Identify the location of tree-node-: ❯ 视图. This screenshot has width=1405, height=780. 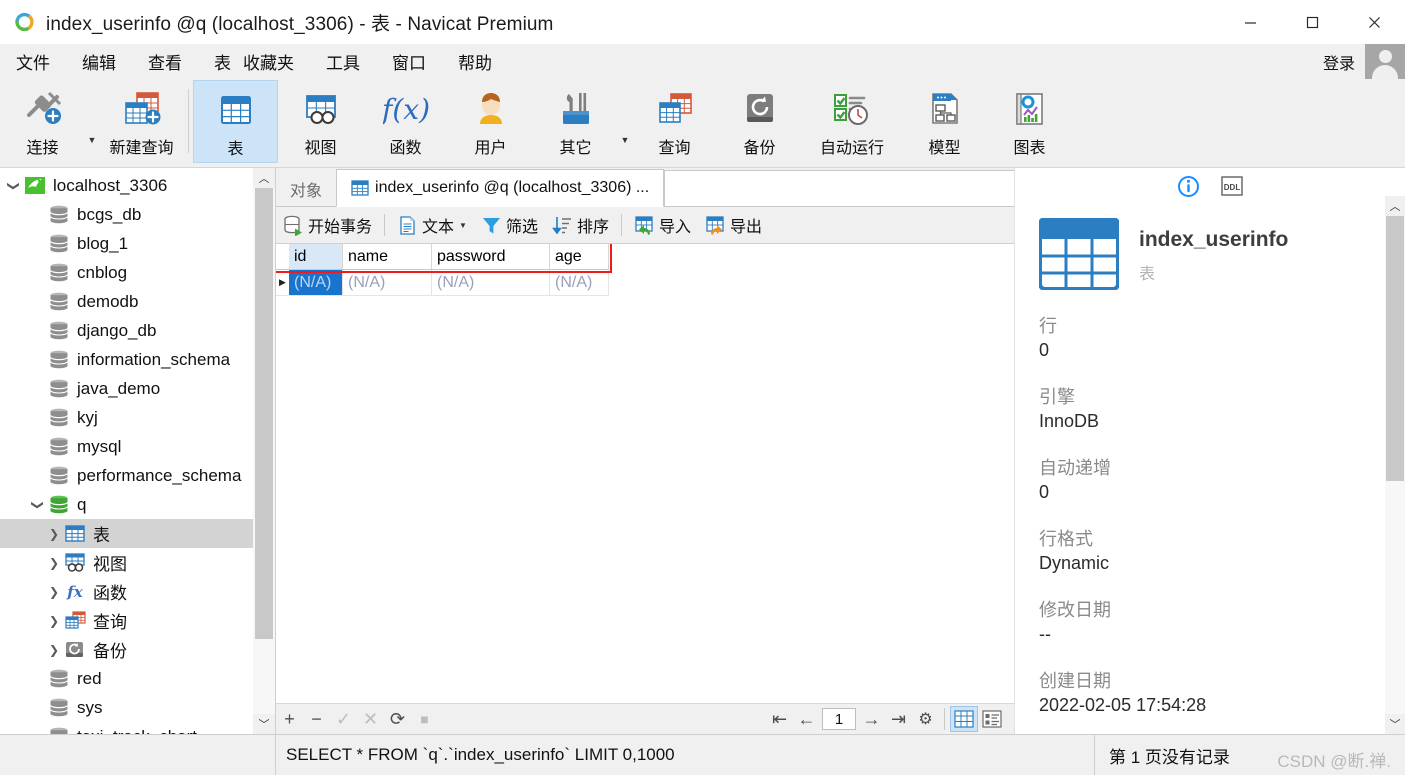
(137, 562).